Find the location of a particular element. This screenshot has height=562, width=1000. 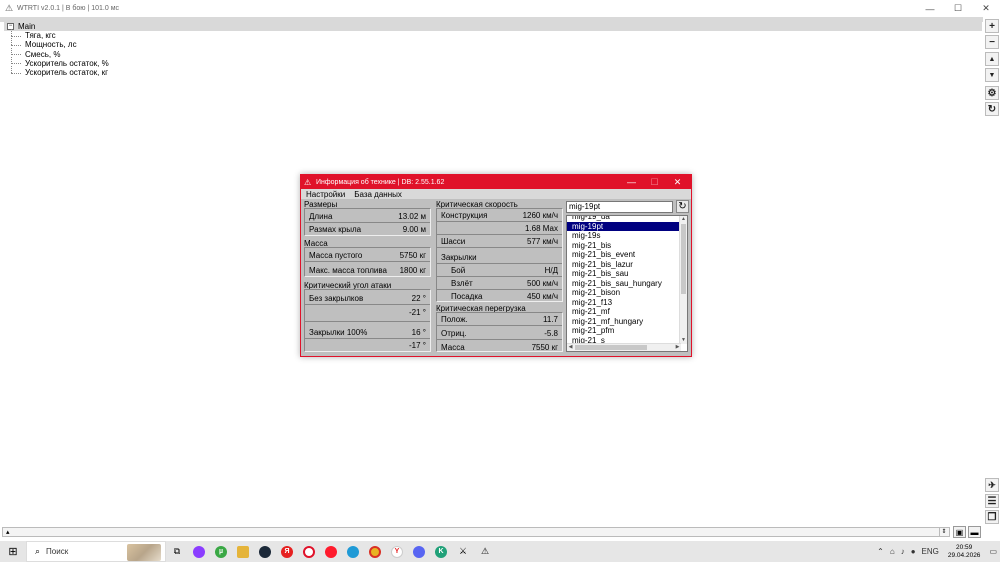

minimize-icon: — is located at coordinates (930, 8).